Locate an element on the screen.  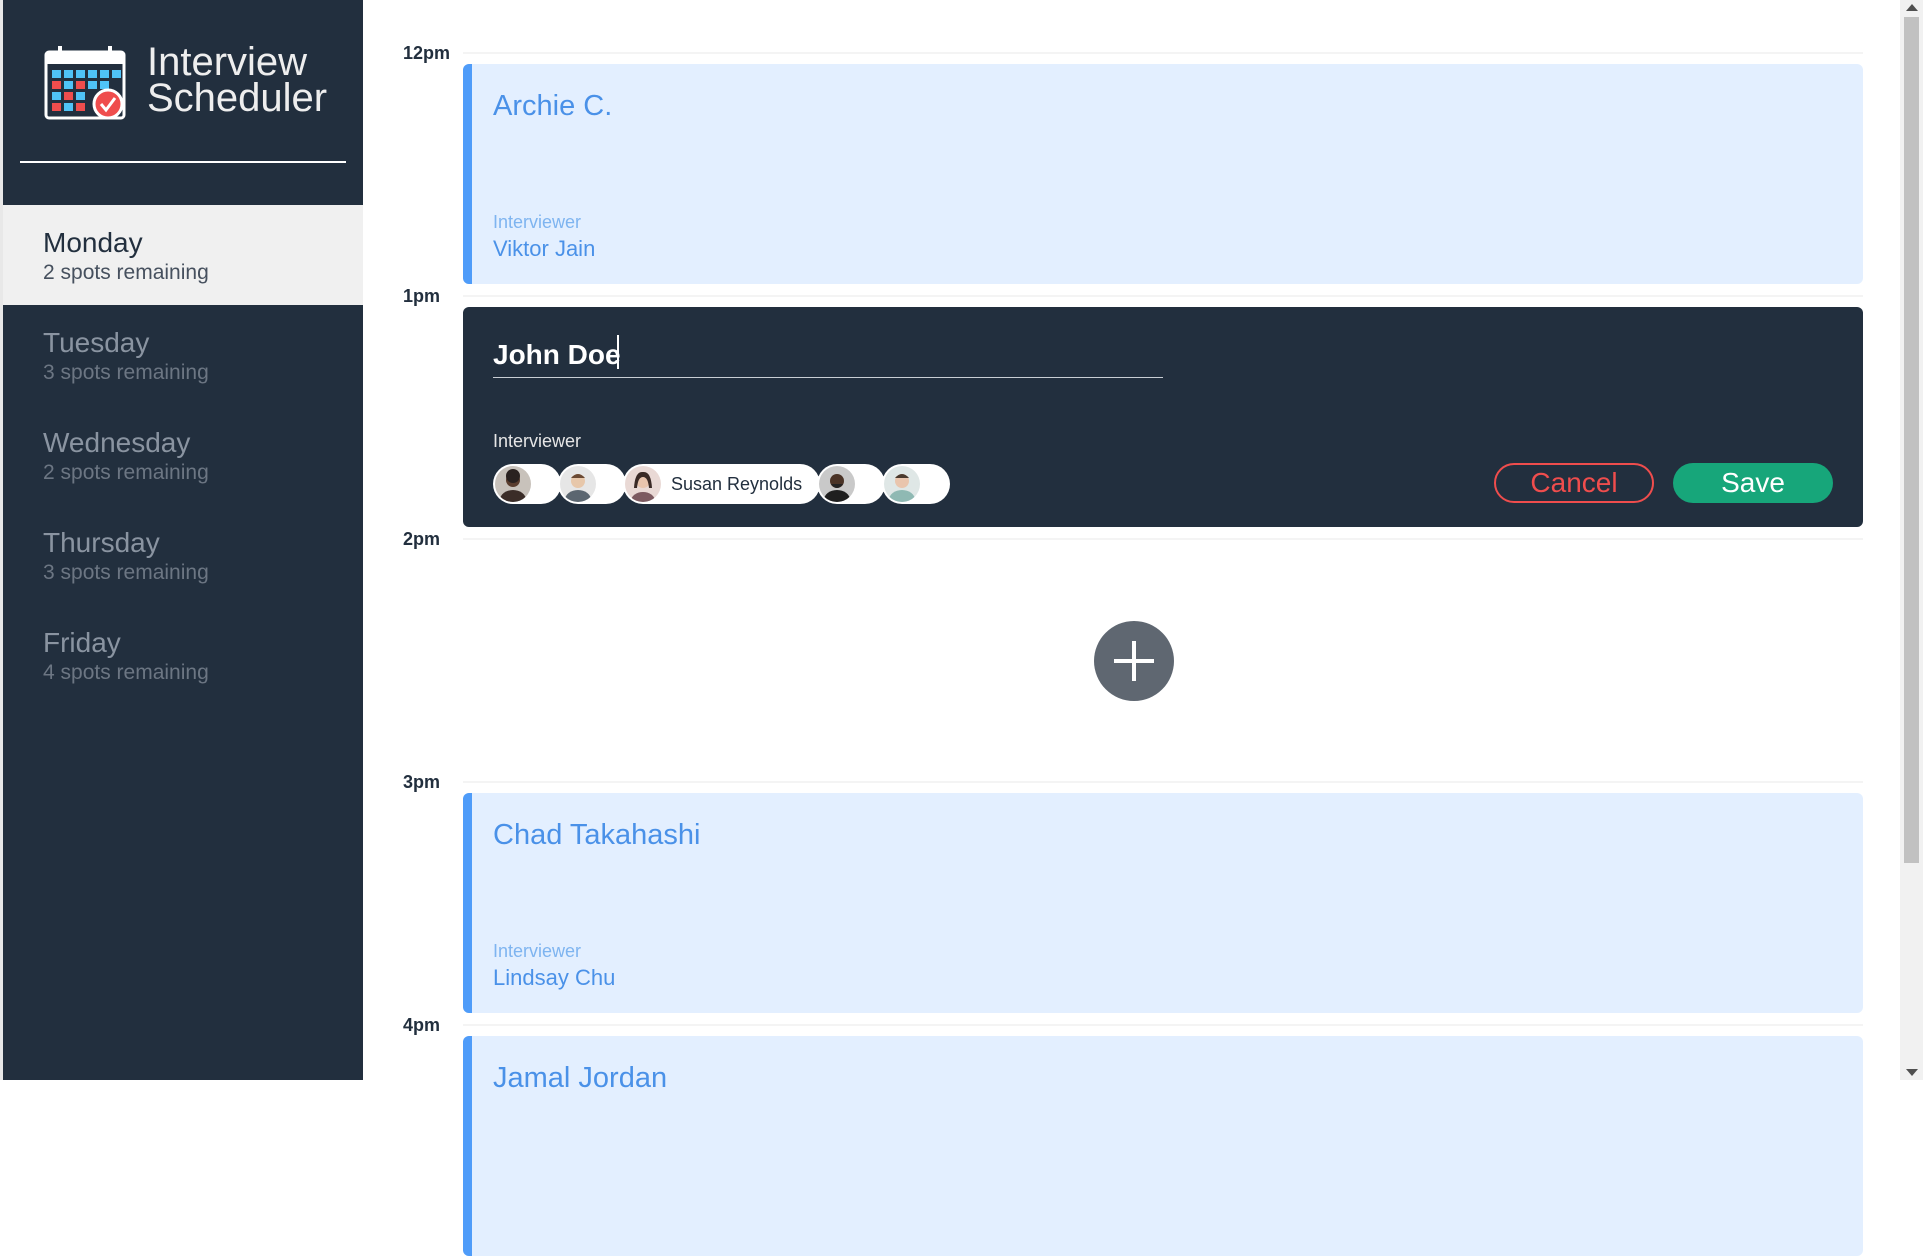
save-button: Save is located at coordinates (1753, 483).